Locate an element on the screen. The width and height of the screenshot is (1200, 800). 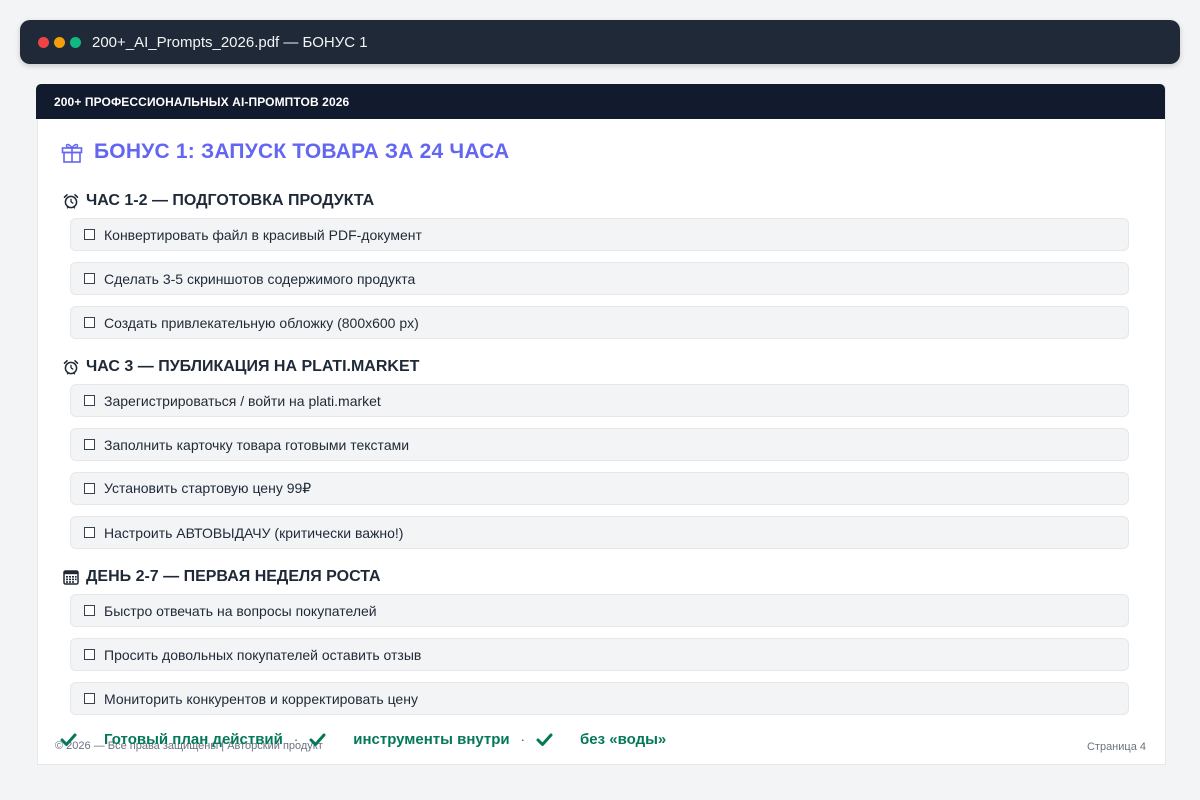
section-heading-text: ЧАС 1-2 — ПОДГОТОВКА ПРОДУКТА is located at coordinates (230, 200).